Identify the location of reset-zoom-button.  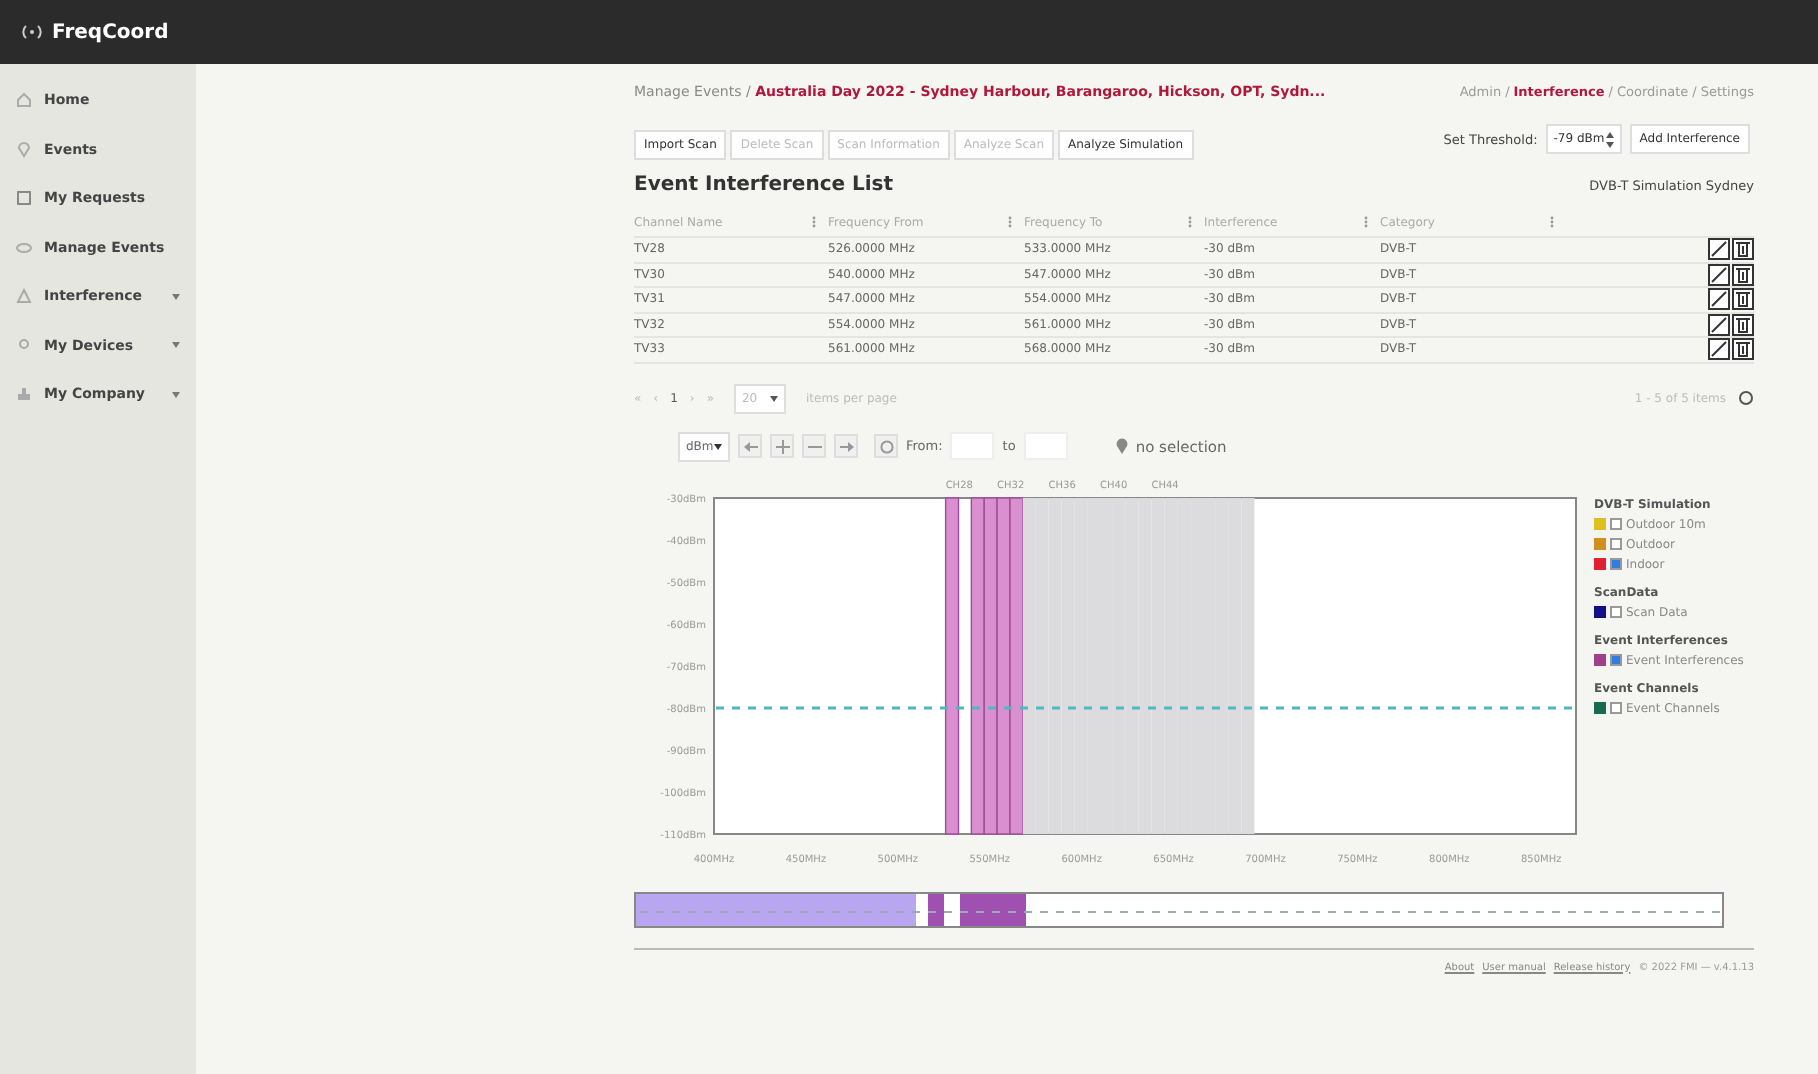
(886, 446).